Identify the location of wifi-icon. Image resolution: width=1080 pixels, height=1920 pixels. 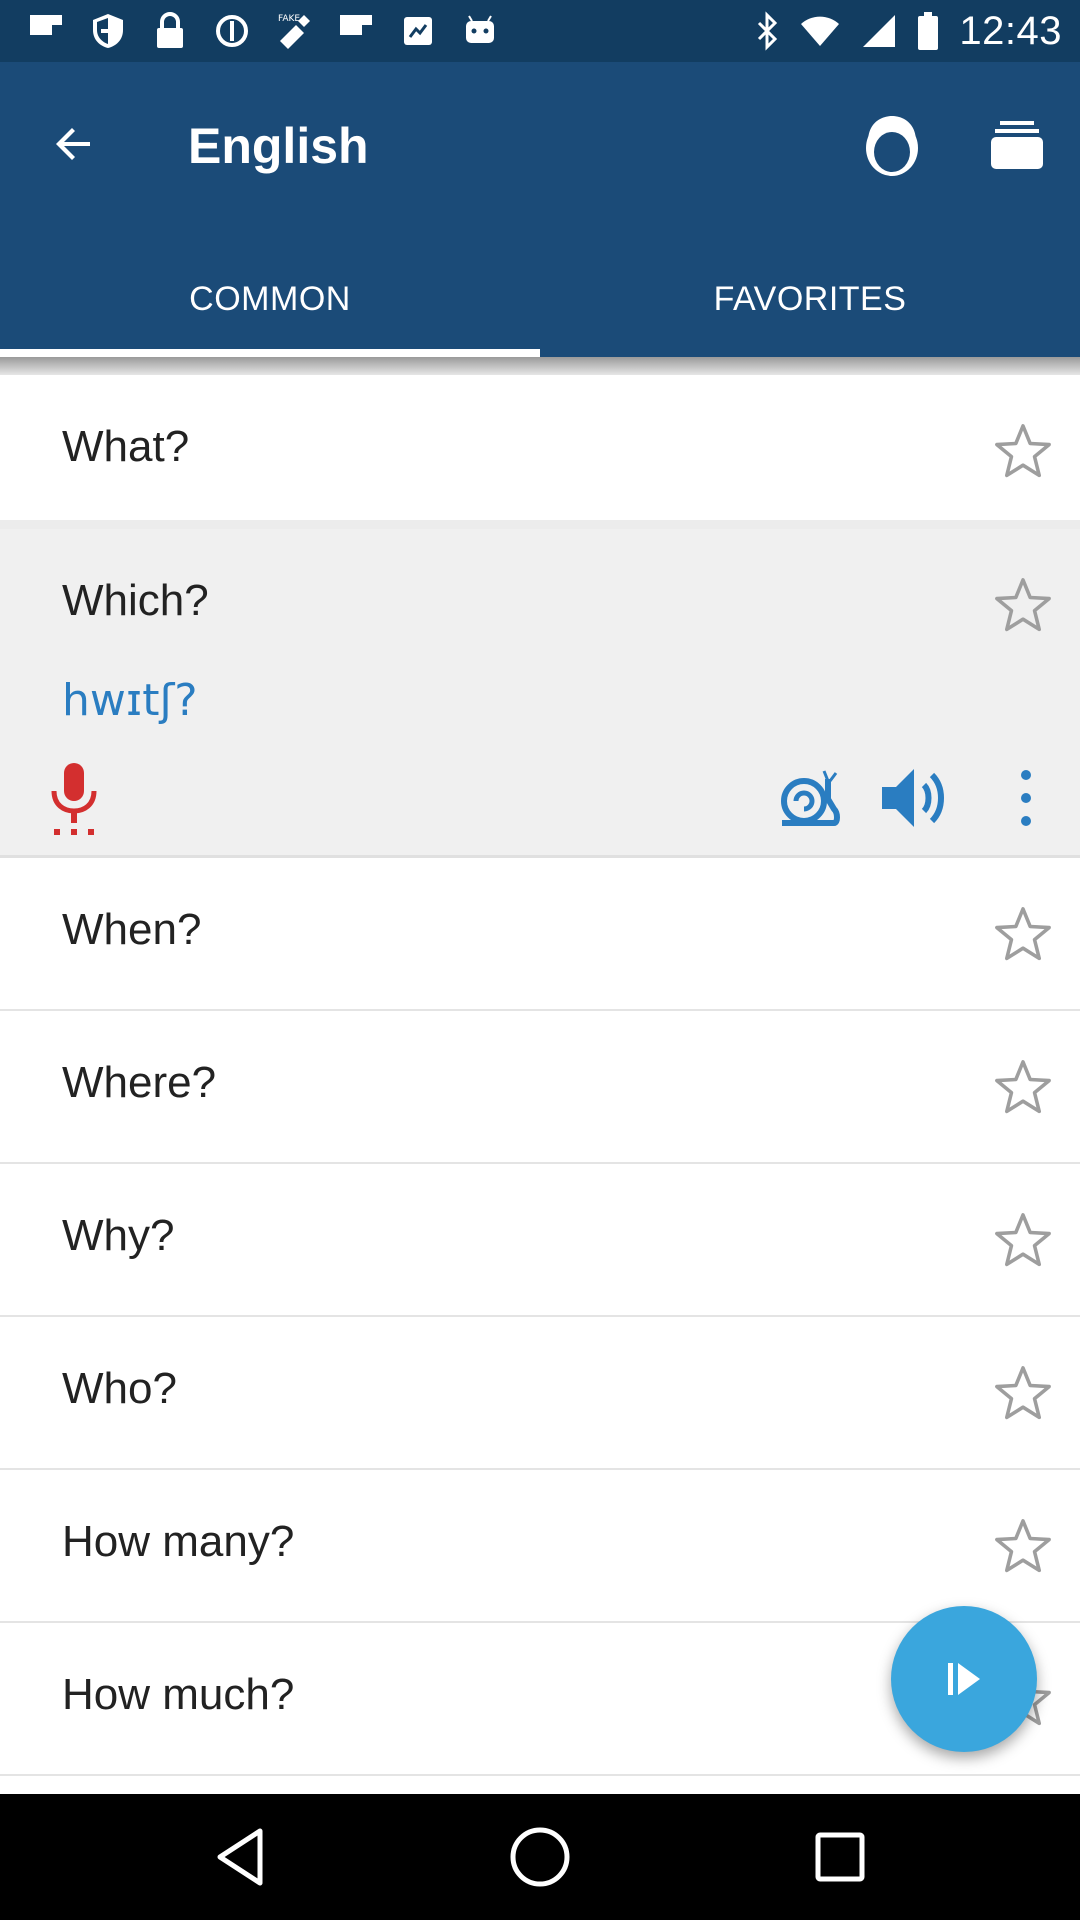
(820, 31).